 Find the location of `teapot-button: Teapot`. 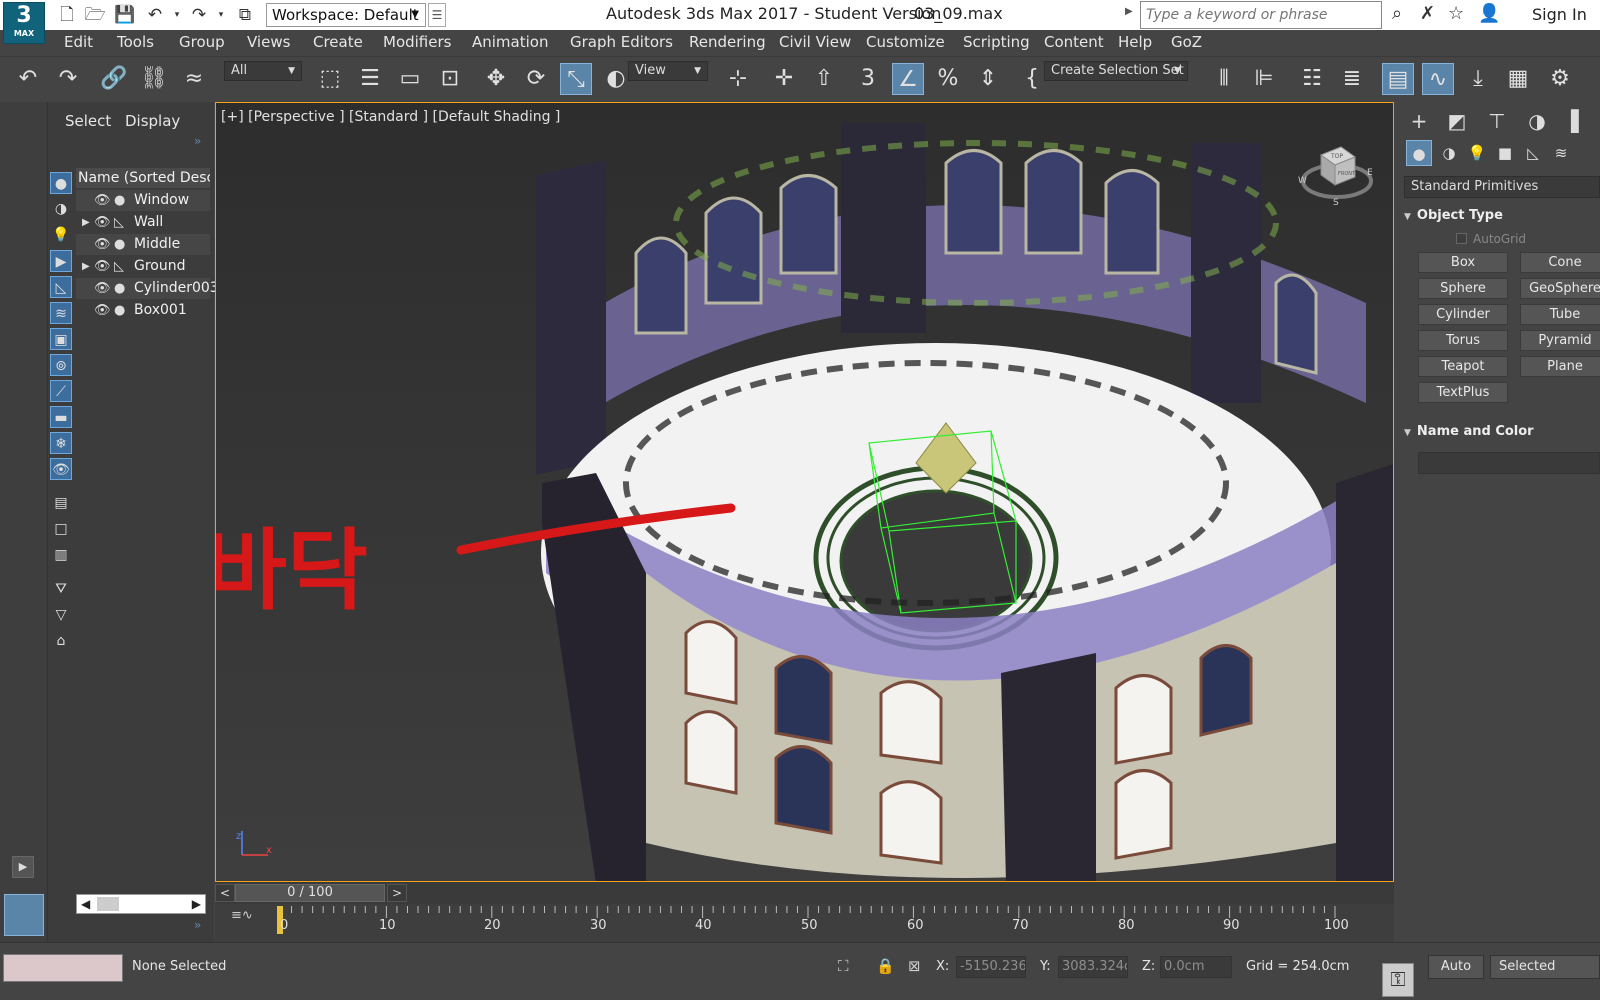

teapot-button: Teapot is located at coordinates (1463, 366).